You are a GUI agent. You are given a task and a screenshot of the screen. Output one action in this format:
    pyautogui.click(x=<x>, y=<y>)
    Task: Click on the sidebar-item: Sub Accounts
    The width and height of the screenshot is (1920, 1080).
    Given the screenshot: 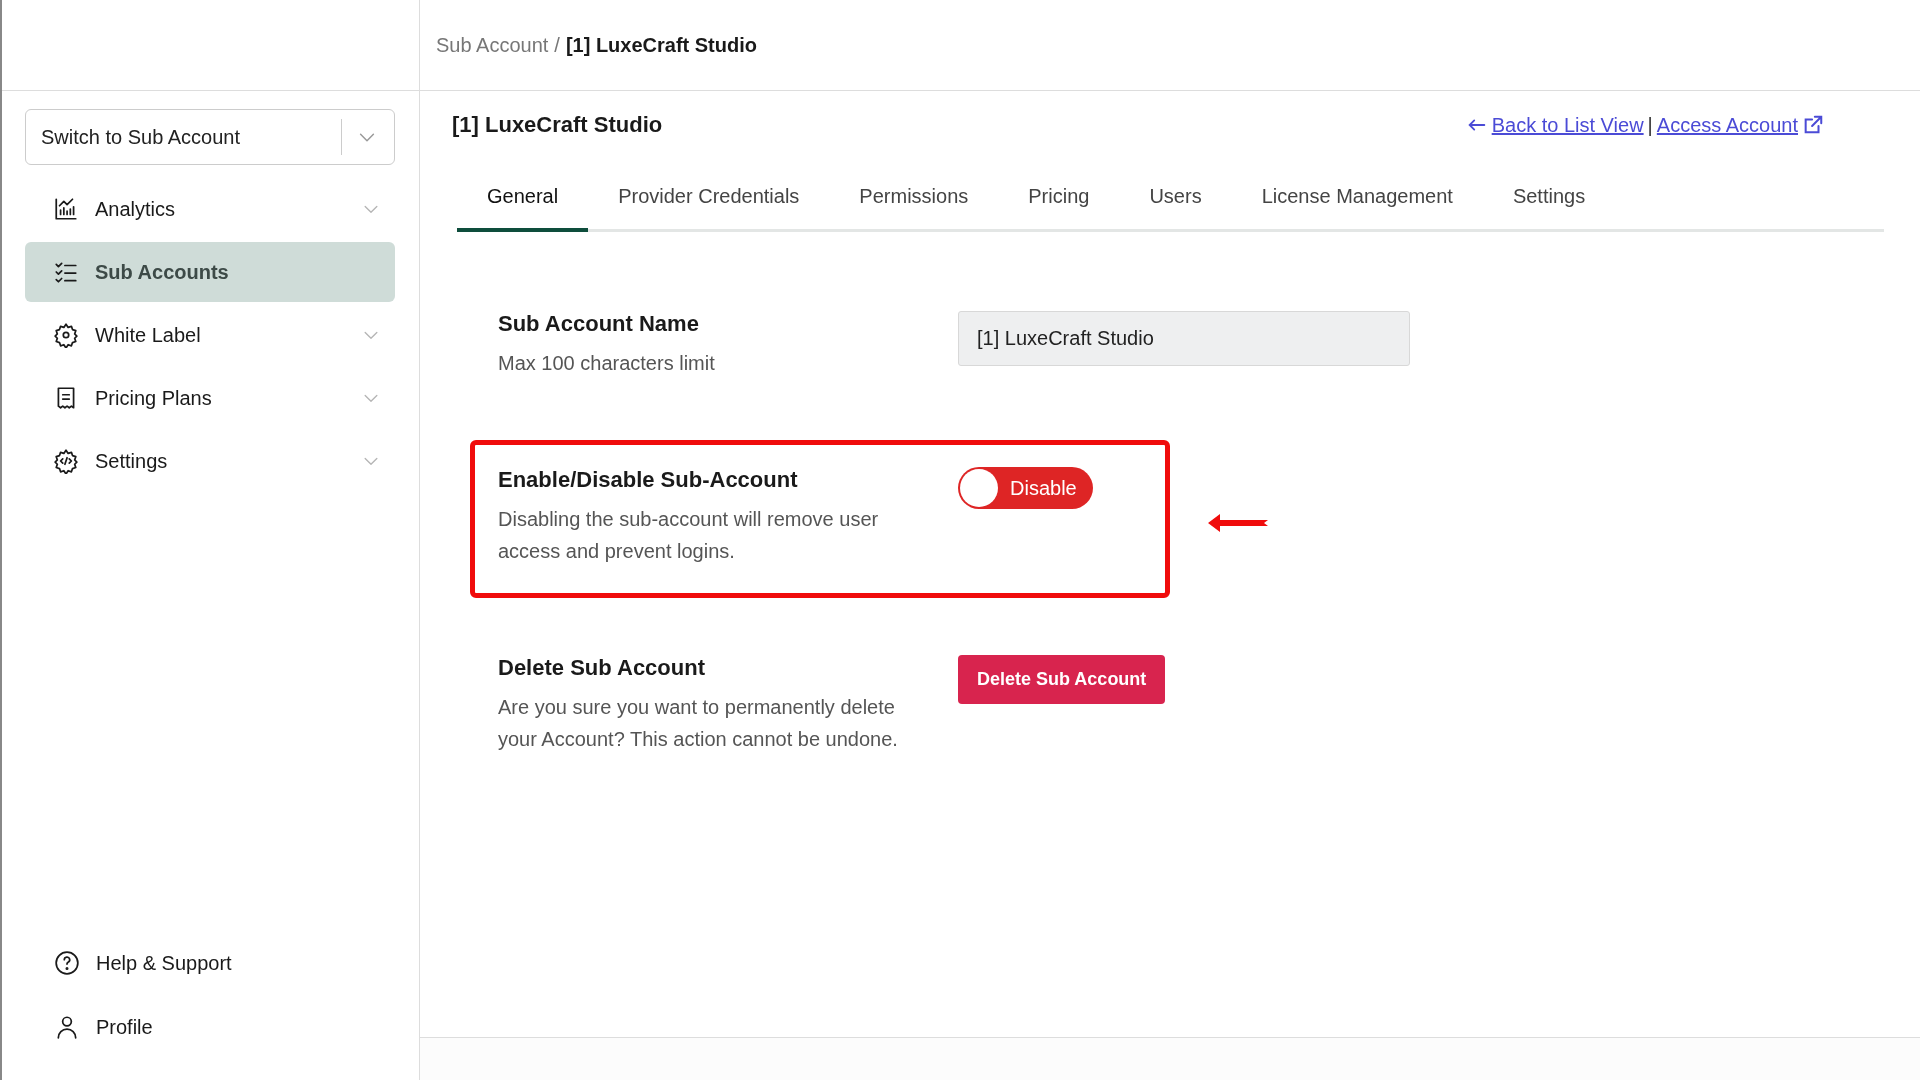 What is the action you would take?
    pyautogui.click(x=210, y=272)
    